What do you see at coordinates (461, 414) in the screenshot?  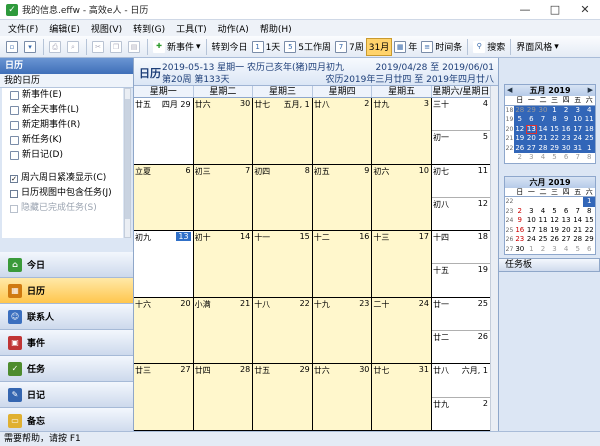 I see `sunday-cell: 廿九 2` at bounding box center [461, 414].